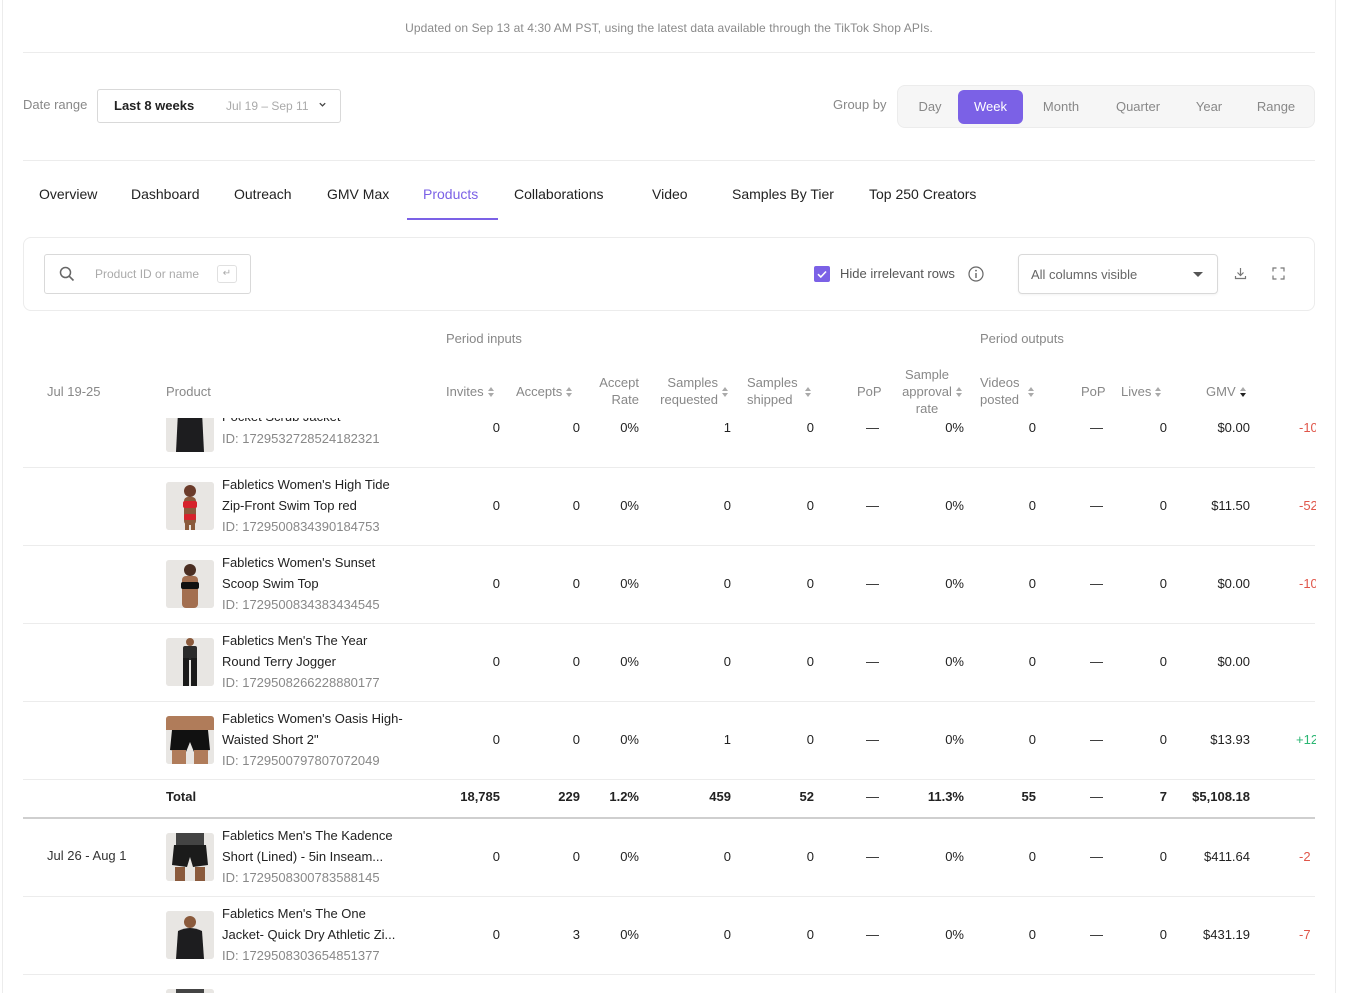 This screenshot has height=993, width=1350. Describe the element at coordinates (322, 563) in the screenshot. I see `product-name: Fabletics Women's Sunset` at that location.